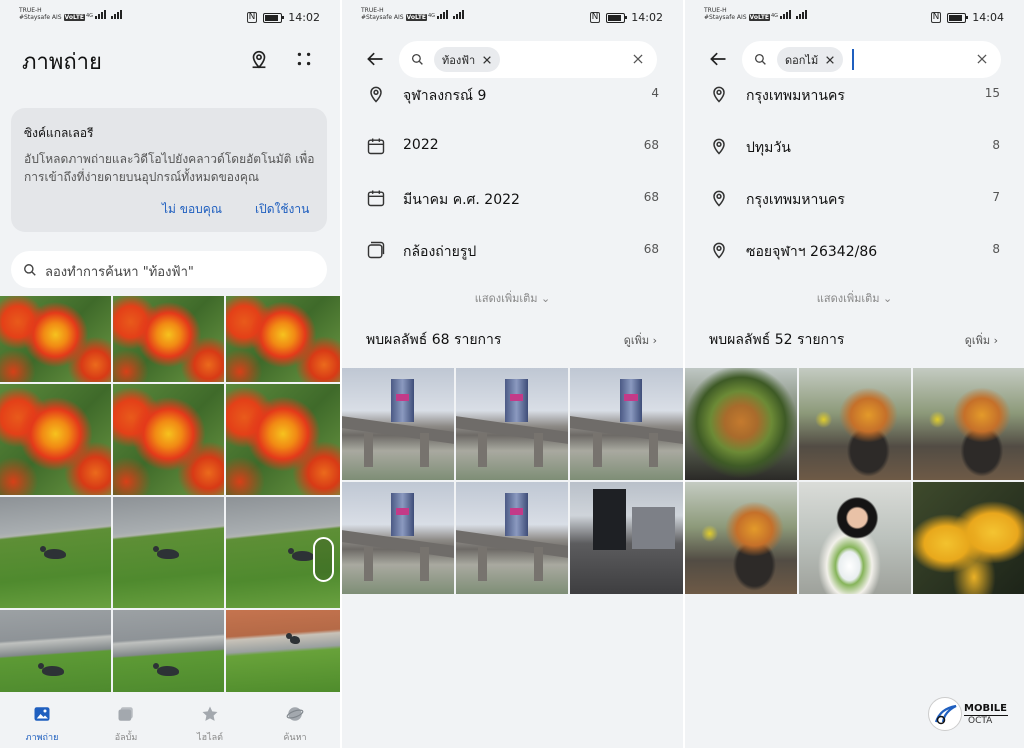 The image size is (1024, 748). I want to click on text-cursor, so click(853, 59).